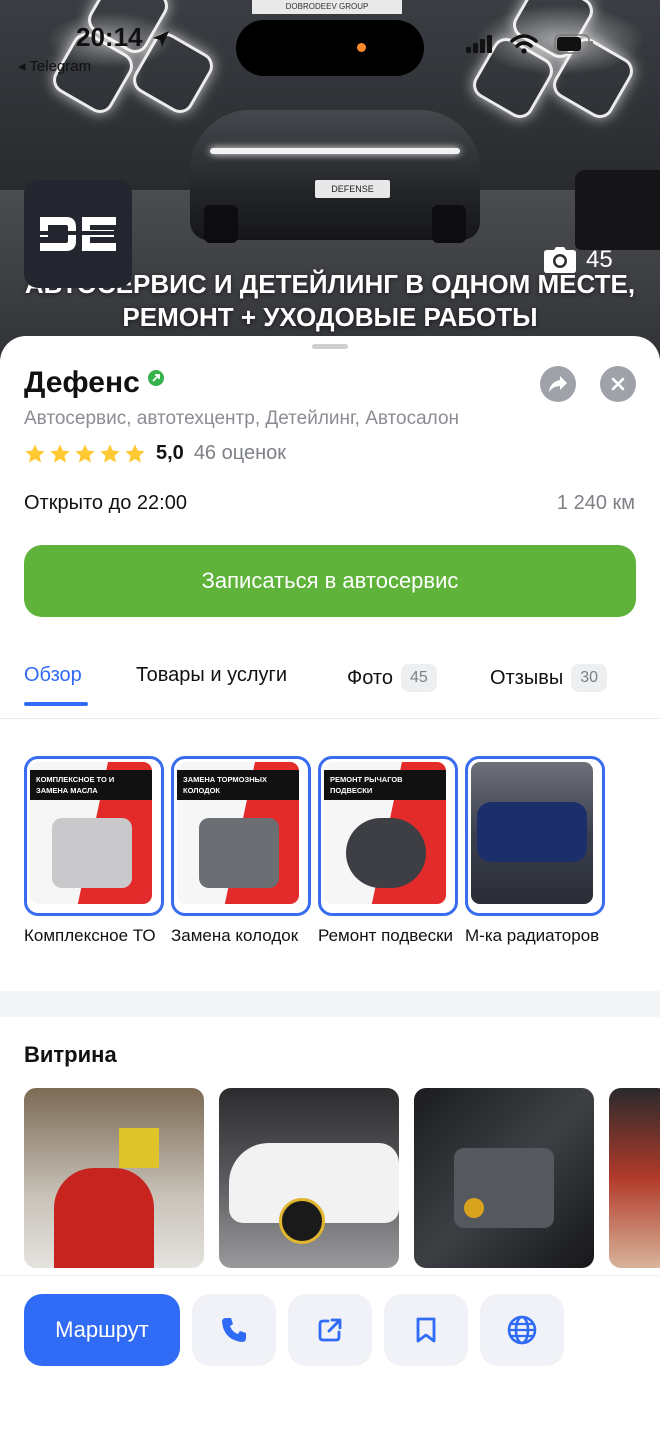 The height and width of the screenshot is (1435, 660). Describe the element at coordinates (91, 785) in the screenshot. I see `service-banner-text: Комплексное ТО и замена масла` at that location.